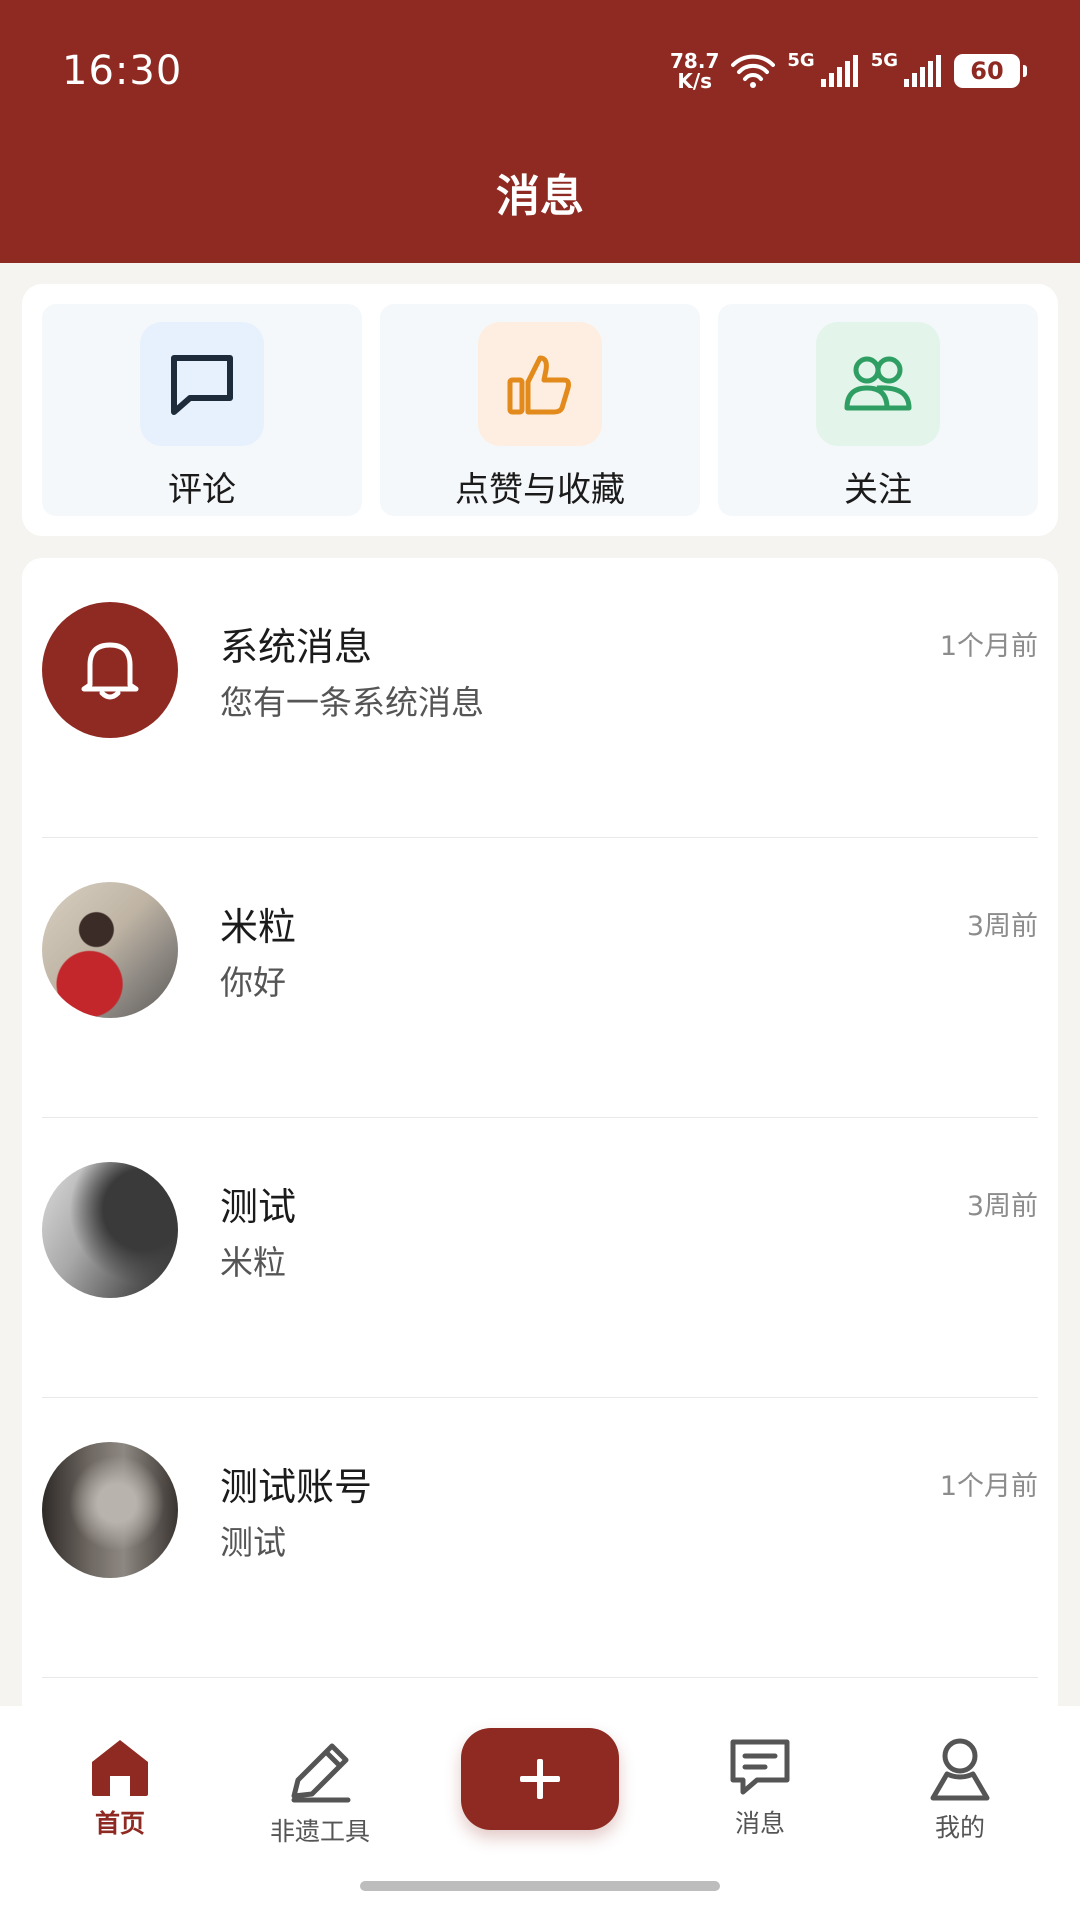 The image size is (1080, 1920). Describe the element at coordinates (258, 1207) in the screenshot. I see `message-sender: 测试` at that location.